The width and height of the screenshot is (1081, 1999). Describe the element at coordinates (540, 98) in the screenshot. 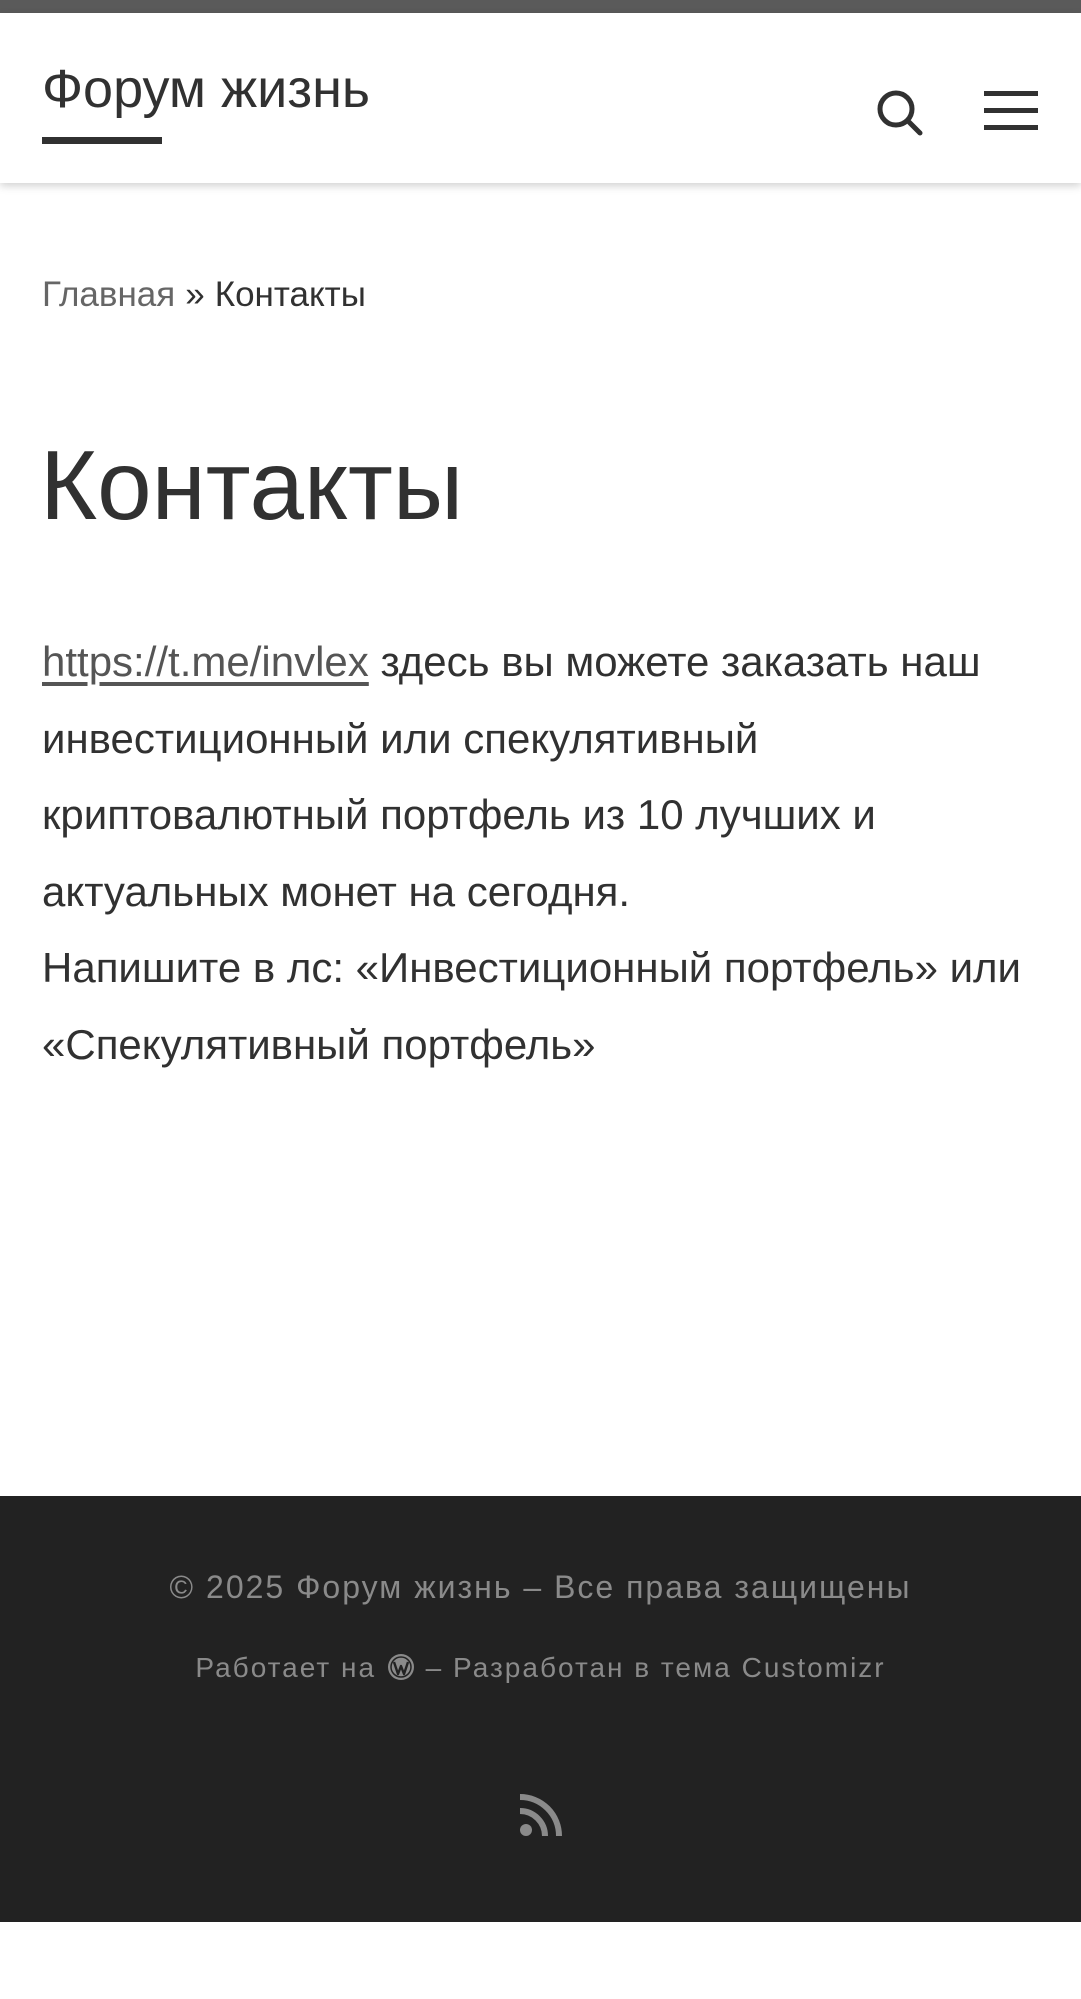

I see `site-header: Форум жизнь` at that location.